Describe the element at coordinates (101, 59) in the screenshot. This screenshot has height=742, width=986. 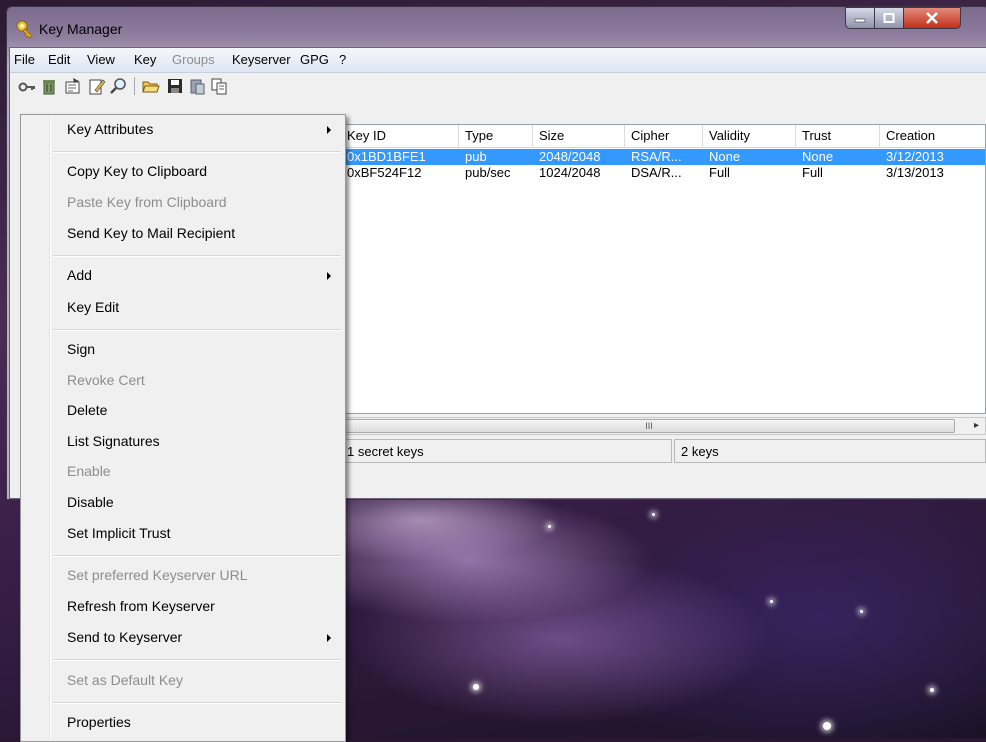
I see `menu-view: View` at that location.